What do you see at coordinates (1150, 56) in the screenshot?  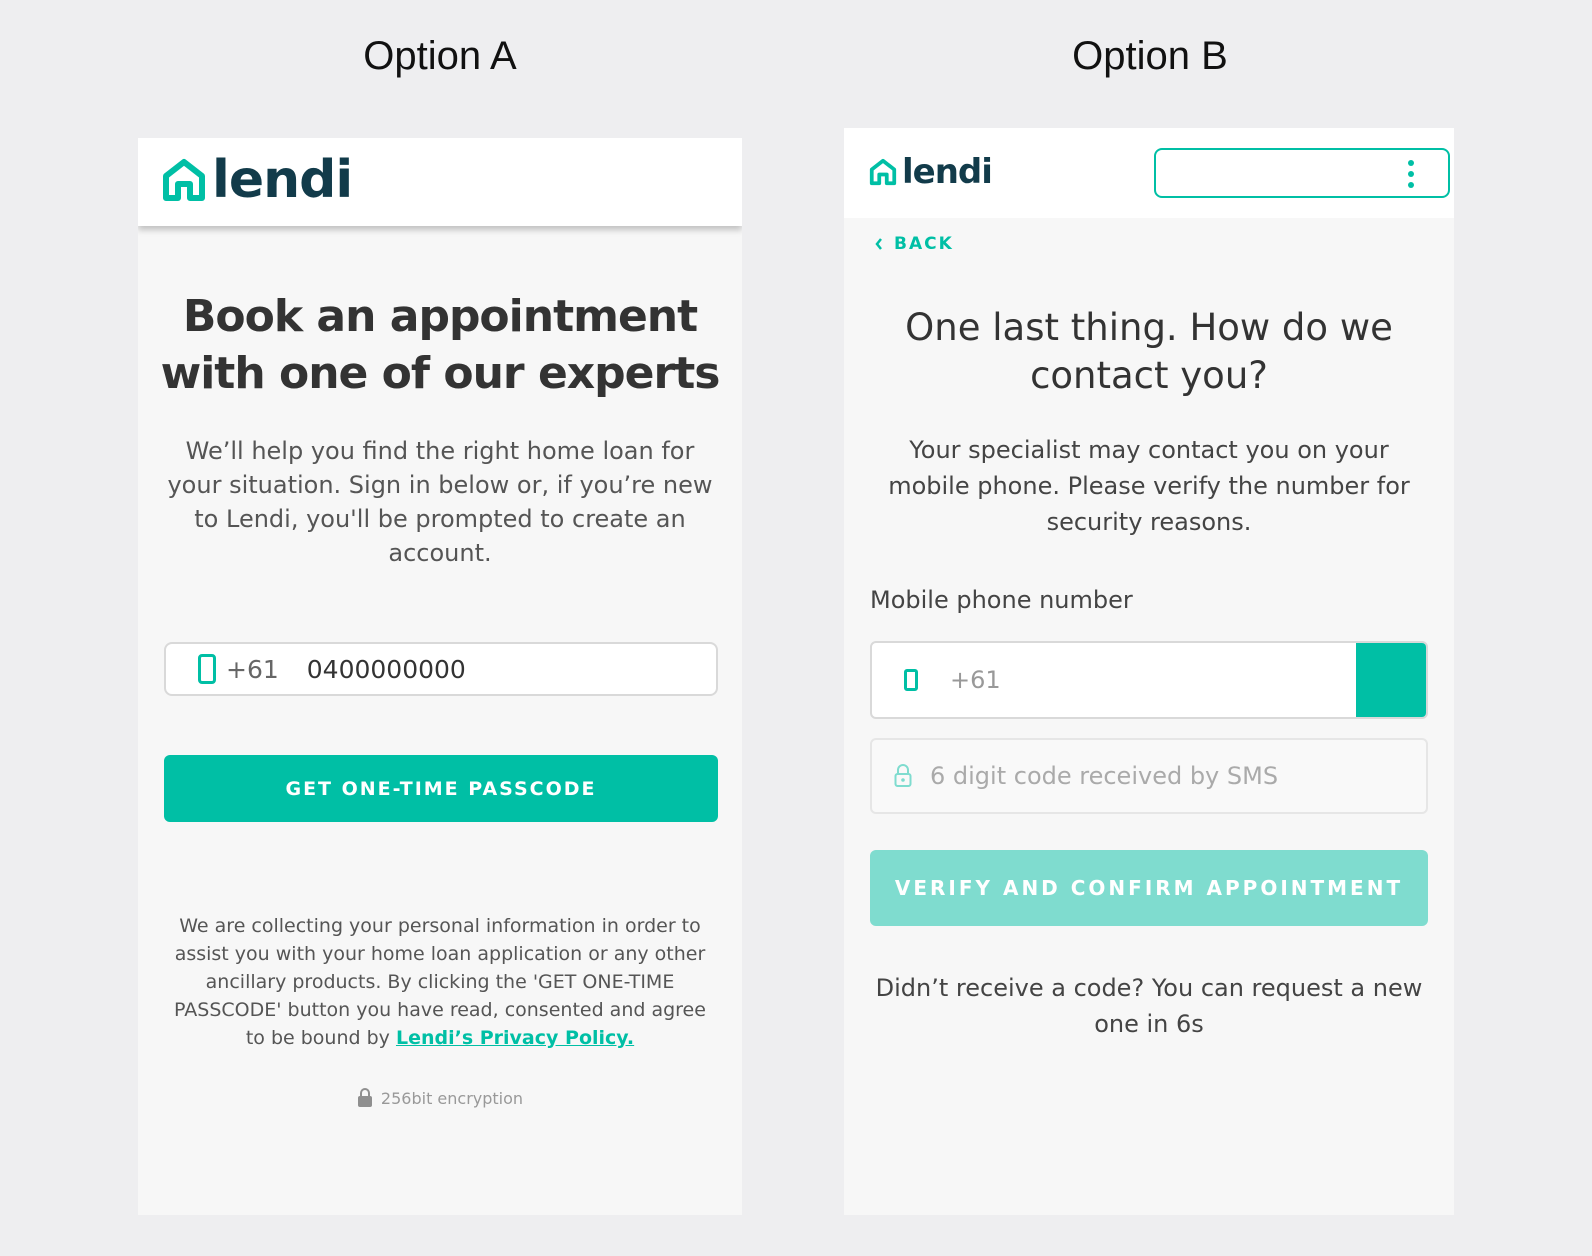 I see `option-b-title: Option B` at bounding box center [1150, 56].